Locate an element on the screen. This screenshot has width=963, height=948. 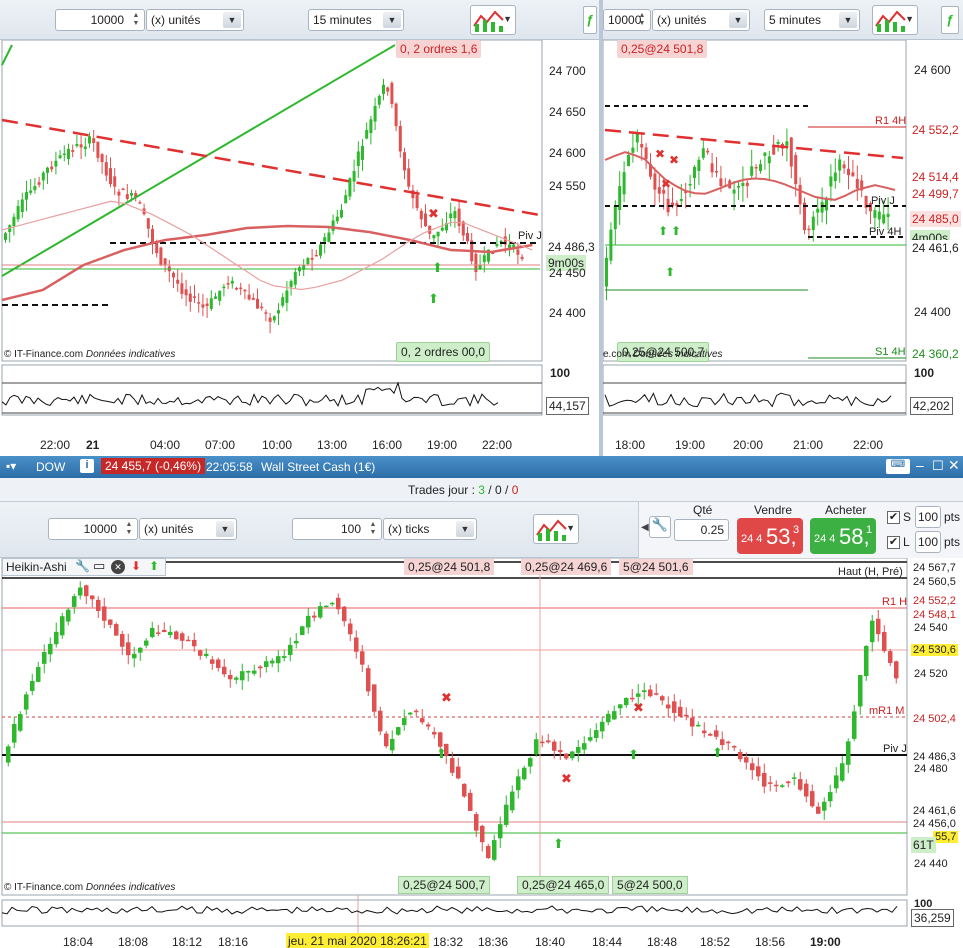
qty-input: 0.25 is located at coordinates (701, 530).